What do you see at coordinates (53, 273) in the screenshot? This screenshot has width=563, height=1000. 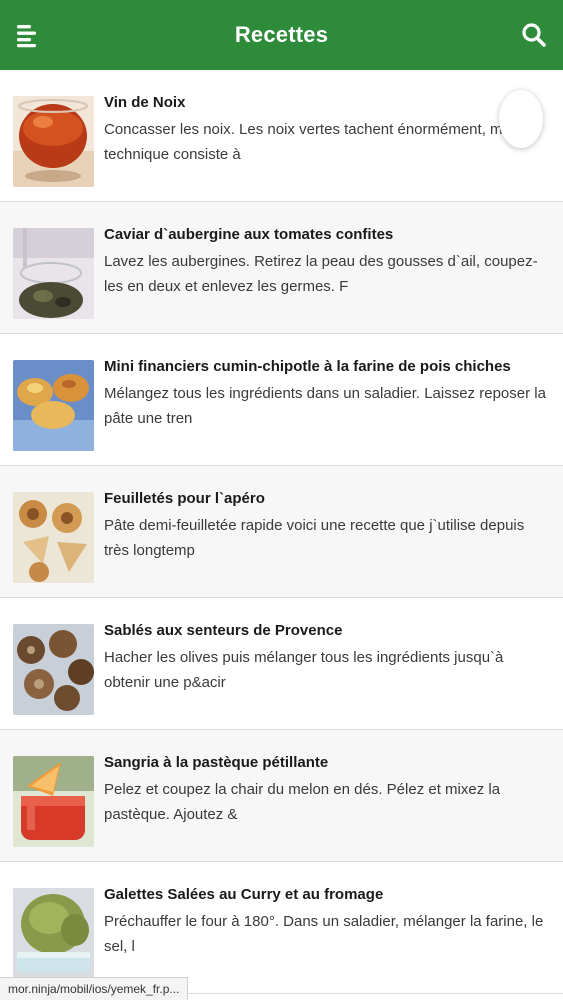 I see `eggplant-caviar-image` at bounding box center [53, 273].